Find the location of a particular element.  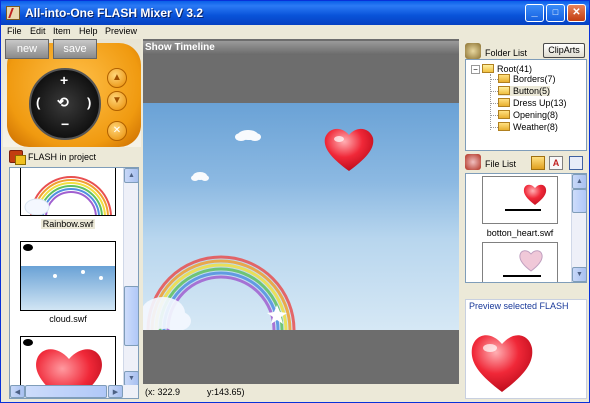

left-bracket-icon: ( is located at coordinates (38, 102).